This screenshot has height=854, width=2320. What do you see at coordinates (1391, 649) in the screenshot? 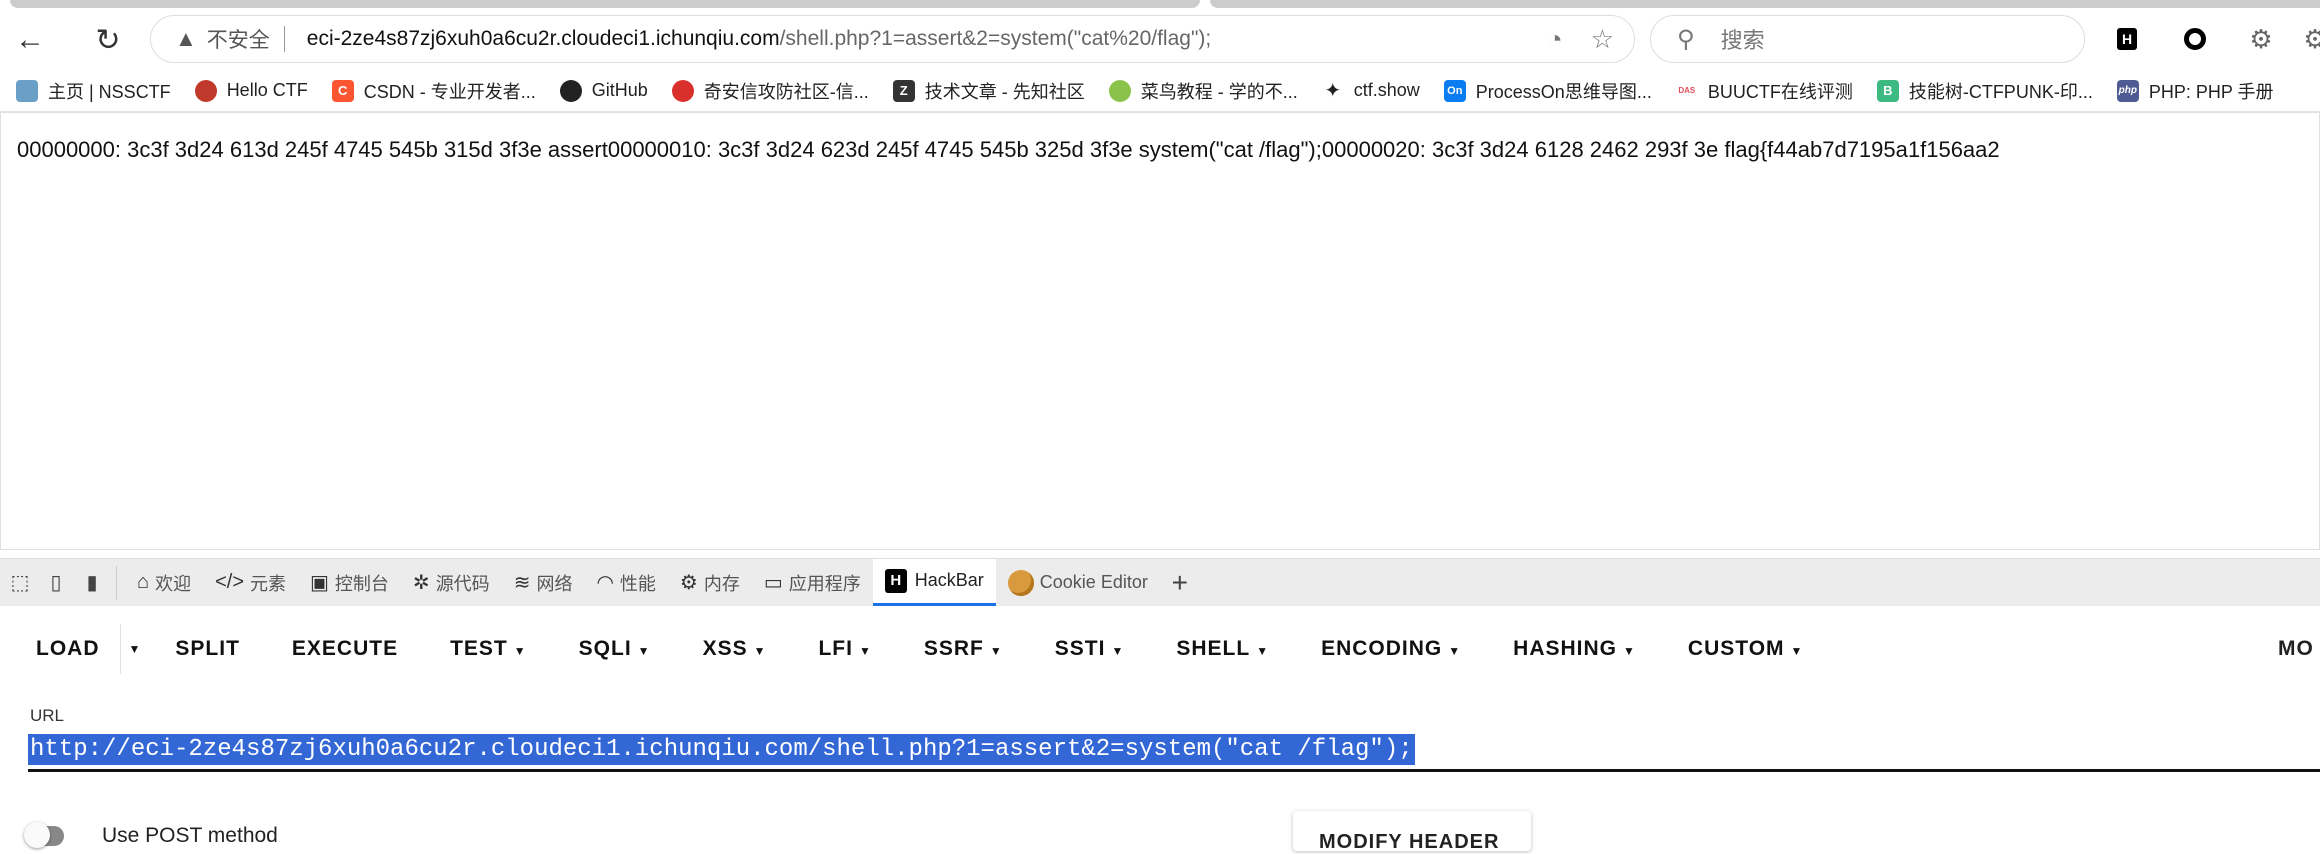
I see `encoding-menu: ENCODING ▼` at bounding box center [1391, 649].